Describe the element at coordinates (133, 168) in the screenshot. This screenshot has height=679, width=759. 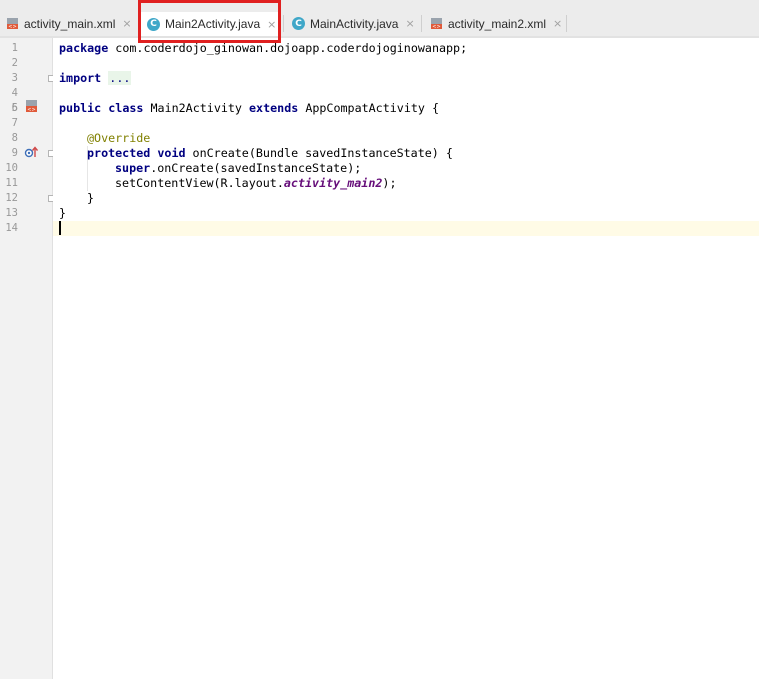
I see `super-keyword: super` at that location.